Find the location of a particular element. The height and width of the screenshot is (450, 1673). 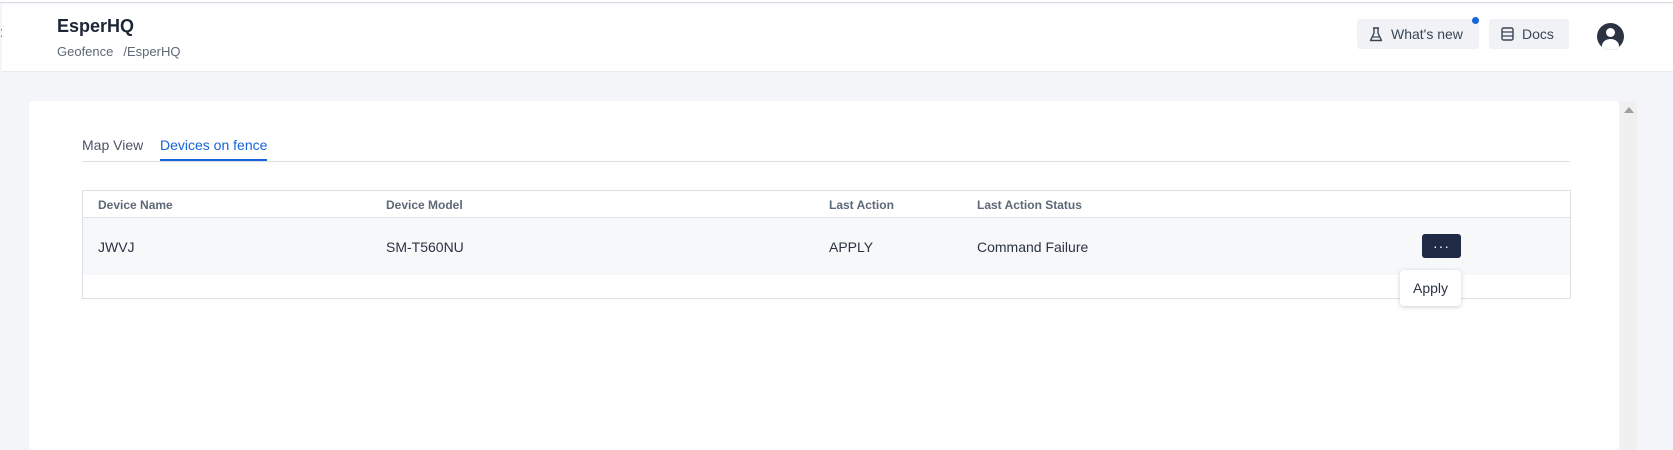

window-top-border is located at coordinates (836, 1).